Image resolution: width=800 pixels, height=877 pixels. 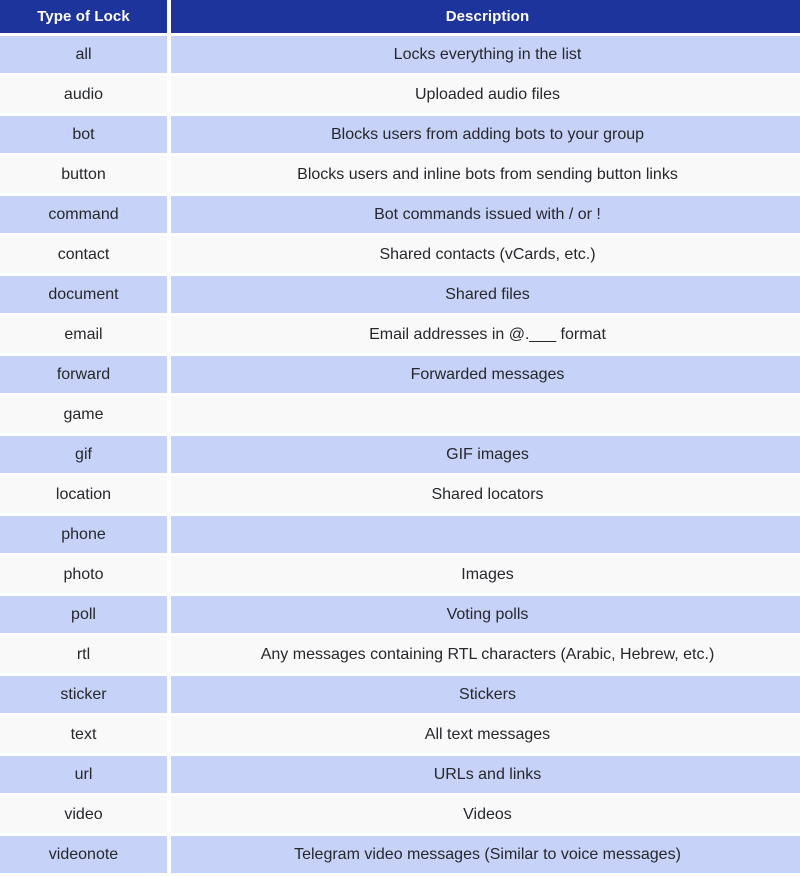 I want to click on table-row: sticker Stickers, so click(x=400, y=694).